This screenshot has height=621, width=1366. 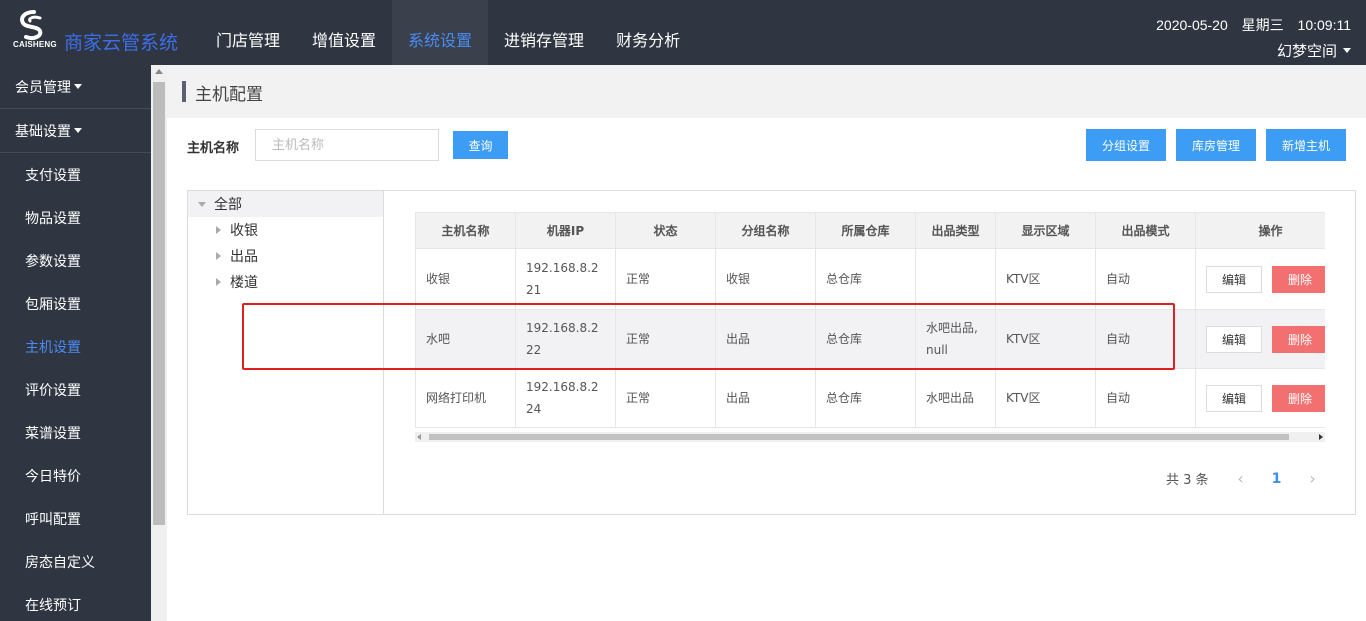 What do you see at coordinates (285, 204) in the screenshot?
I see `tree-node-all: 全部` at bounding box center [285, 204].